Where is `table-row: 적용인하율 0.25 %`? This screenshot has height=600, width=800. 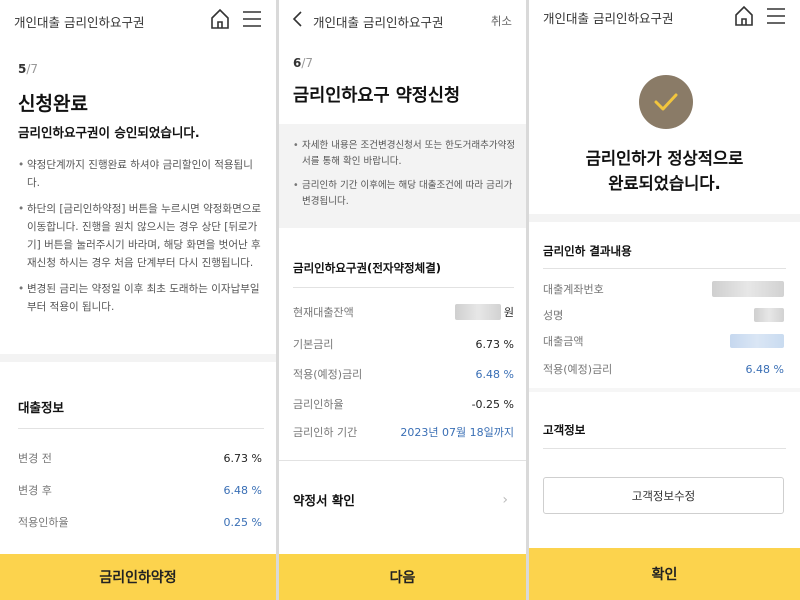 table-row: 적용인하율 0.25 % is located at coordinates (140, 522).